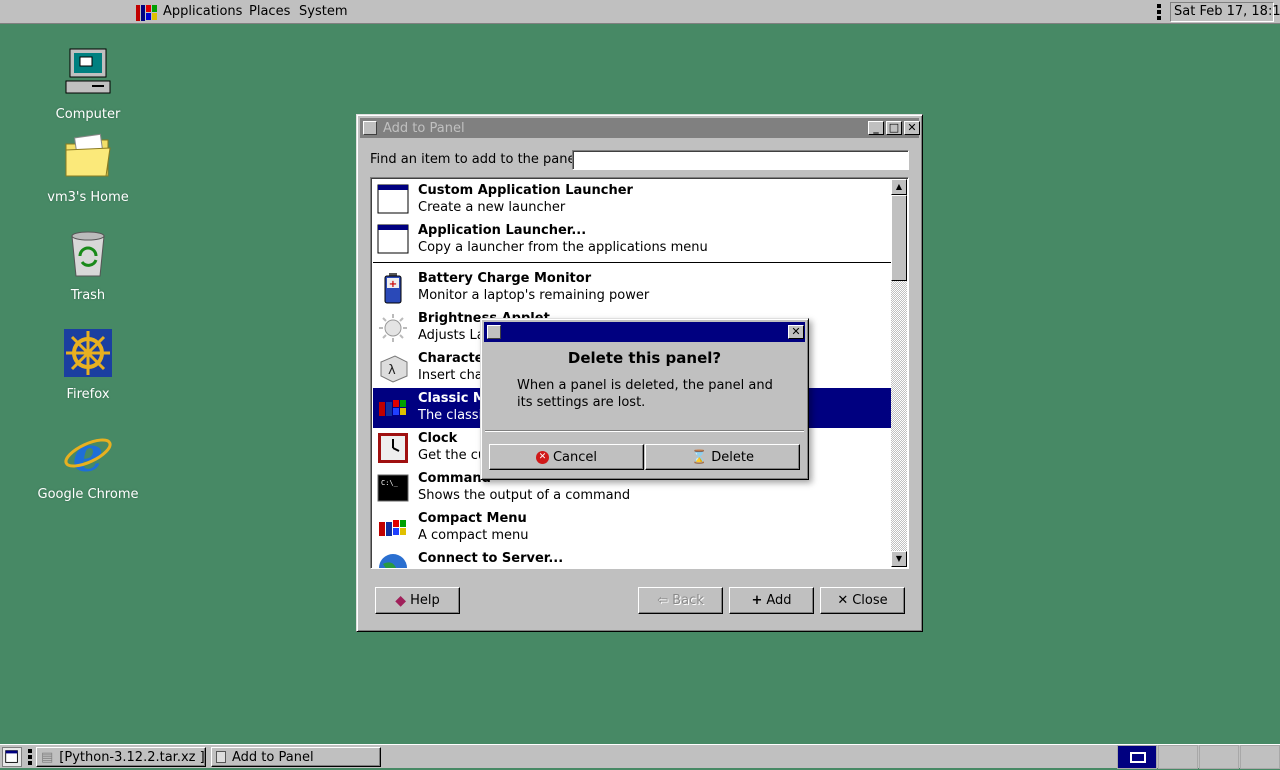 This screenshot has height=770, width=1280. I want to click on item-name: Battery Charge Monitor, so click(505, 278).